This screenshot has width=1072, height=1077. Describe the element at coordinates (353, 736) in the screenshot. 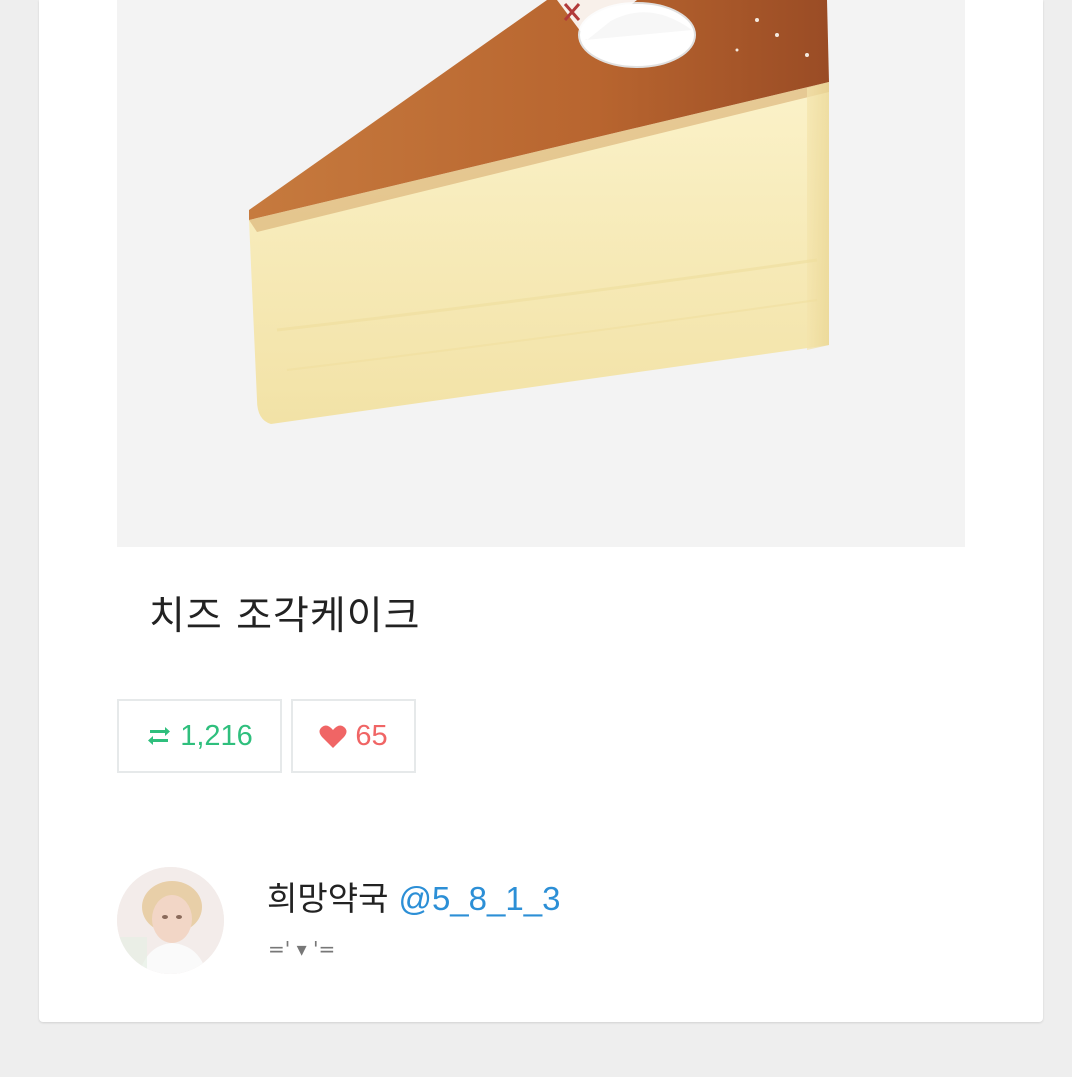

I see `like-button: 65` at that location.